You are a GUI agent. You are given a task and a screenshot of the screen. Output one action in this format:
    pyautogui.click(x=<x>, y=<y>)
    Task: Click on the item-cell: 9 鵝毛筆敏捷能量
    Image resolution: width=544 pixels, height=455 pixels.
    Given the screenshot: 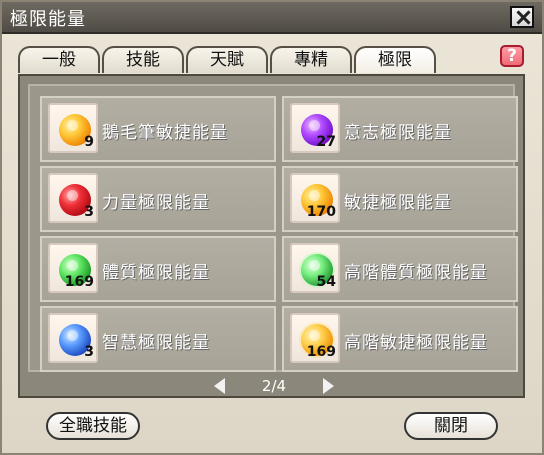 What is the action you would take?
    pyautogui.click(x=158, y=129)
    